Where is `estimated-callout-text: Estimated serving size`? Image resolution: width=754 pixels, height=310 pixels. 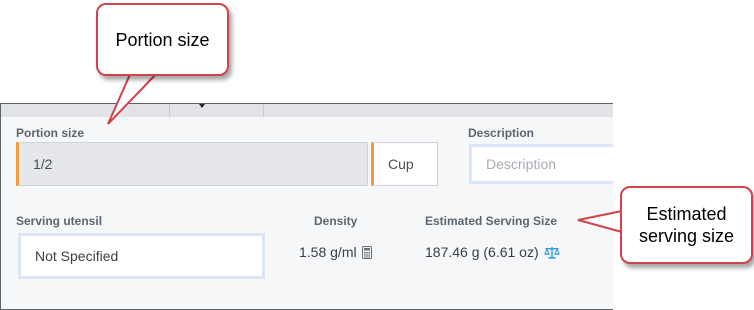 estimated-callout-text: Estimated serving size is located at coordinates (686, 225).